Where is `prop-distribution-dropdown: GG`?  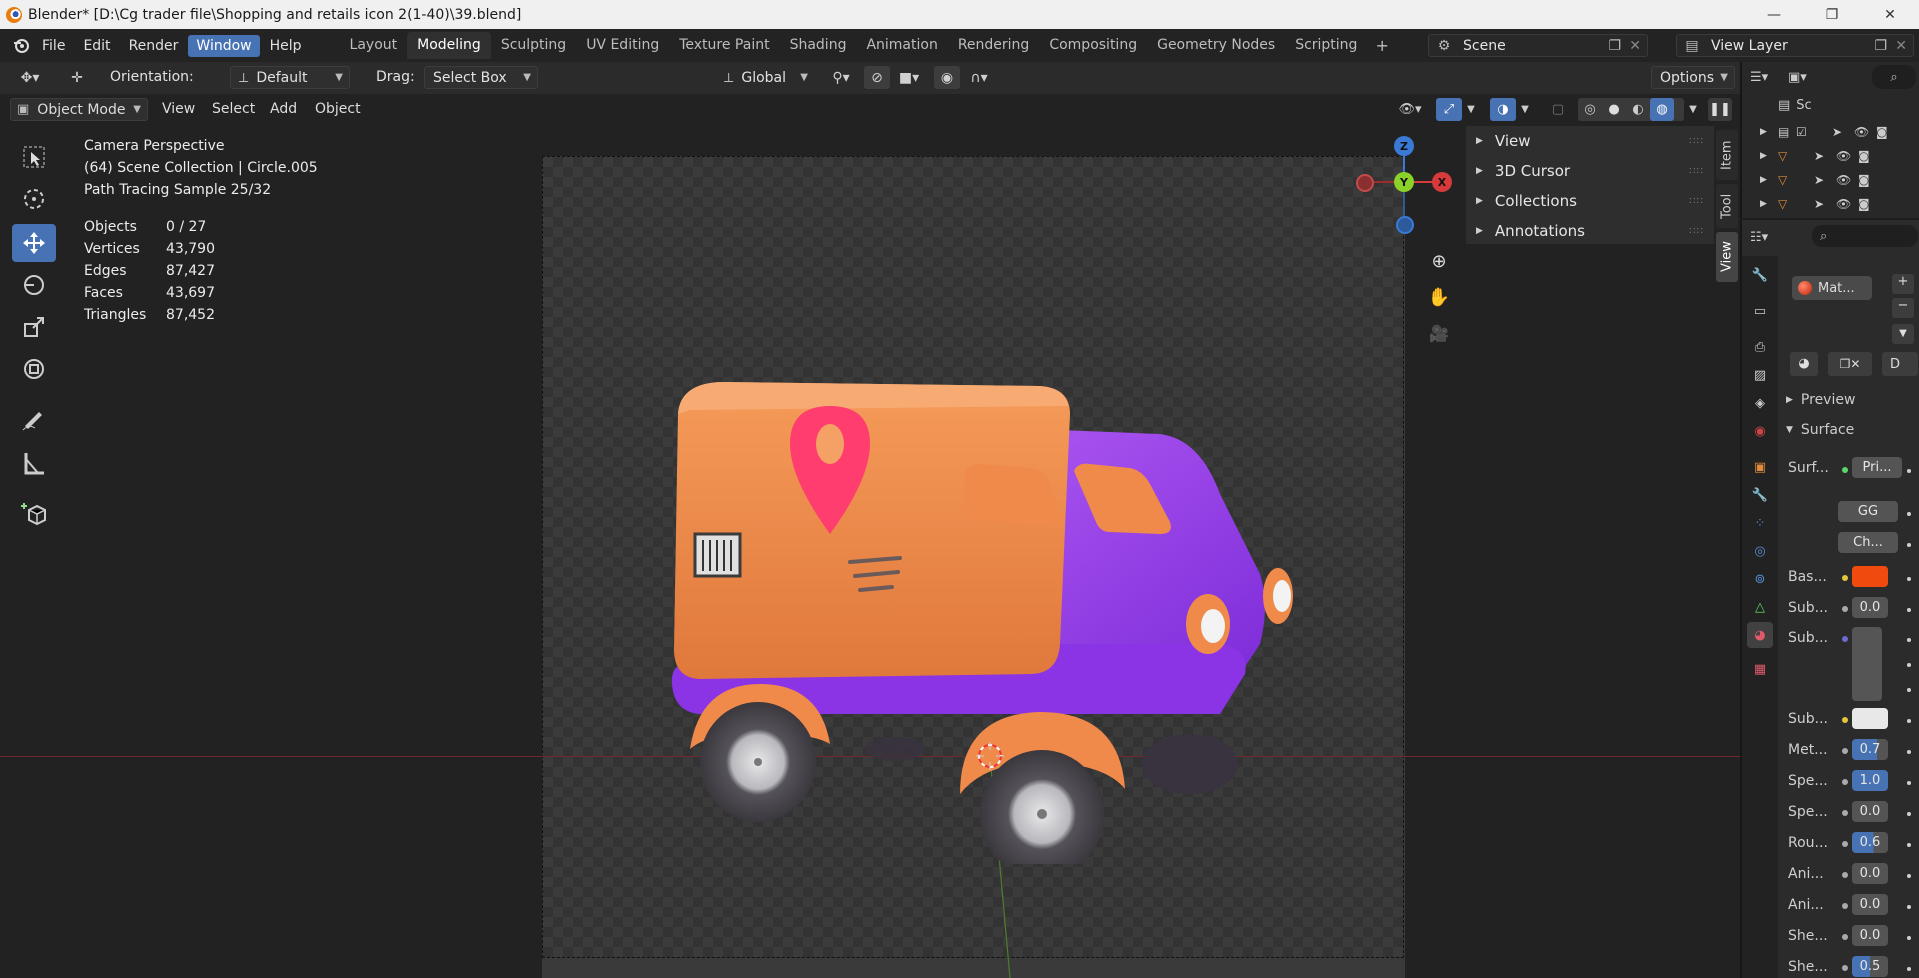 prop-distribution-dropdown: GG is located at coordinates (1868, 511).